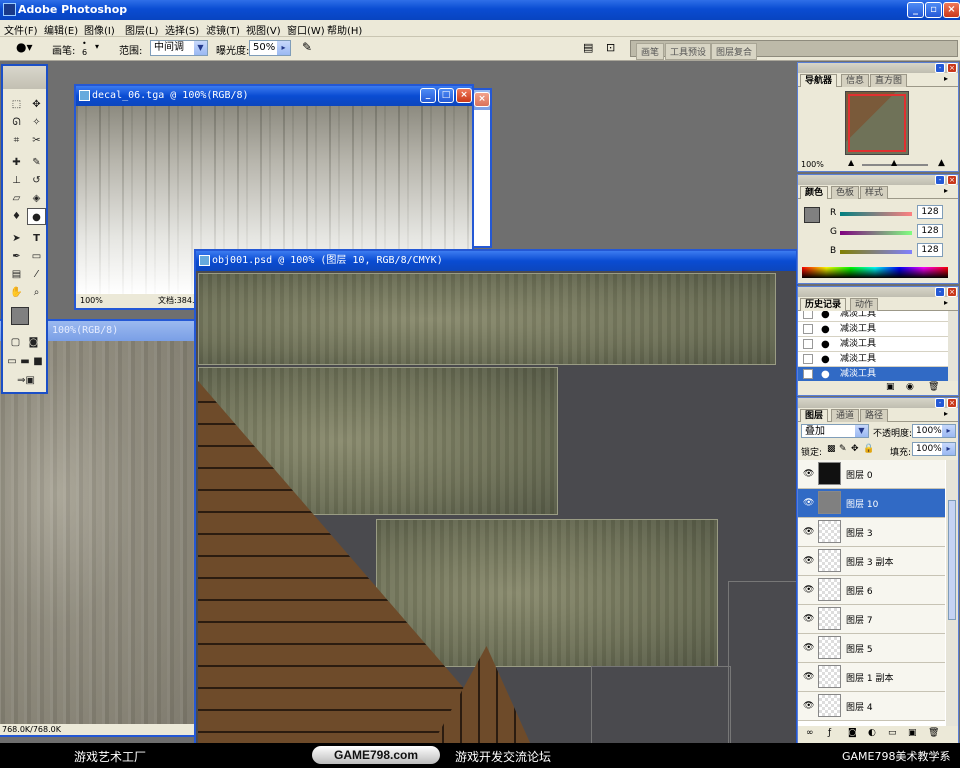 Image resolution: width=960 pixels, height=768 pixels. What do you see at coordinates (871, 648) in the screenshot?
I see `layer-row: 👁 图层 5` at bounding box center [871, 648].